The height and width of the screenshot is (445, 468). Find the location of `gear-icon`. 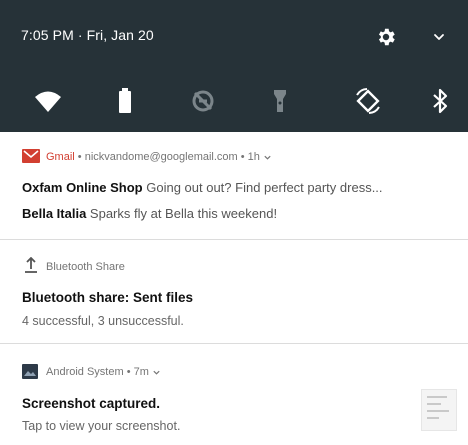

gear-icon is located at coordinates (386, 37).